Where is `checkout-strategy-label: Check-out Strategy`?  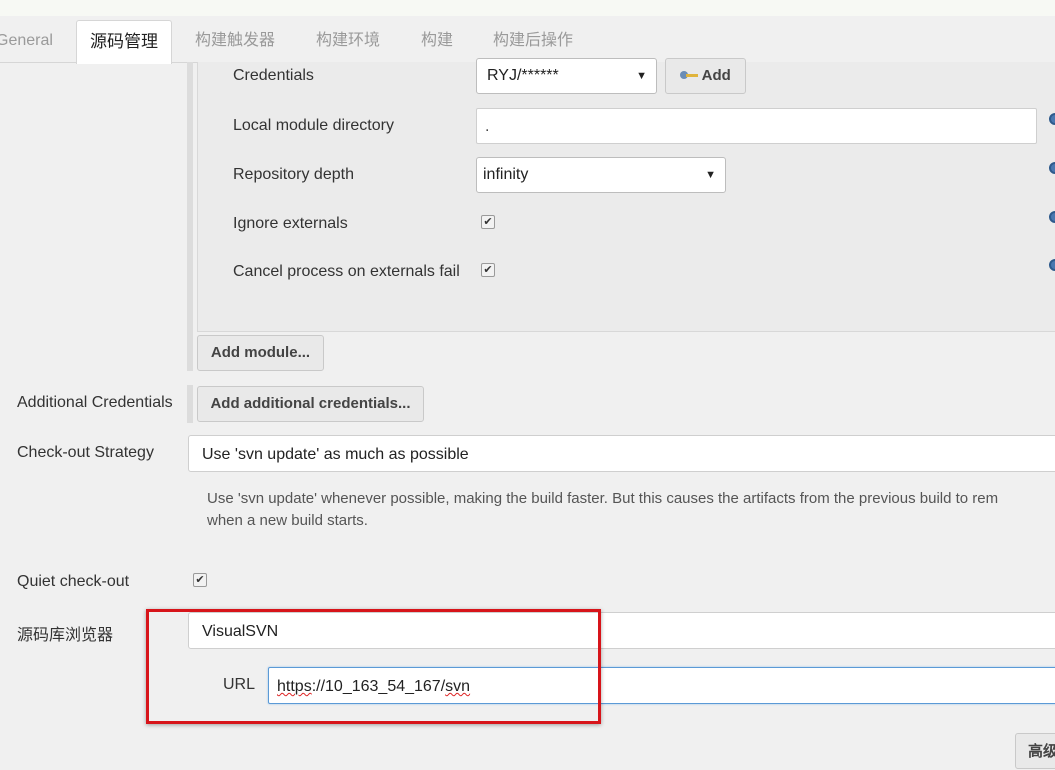 checkout-strategy-label: Check-out Strategy is located at coordinates (85, 452).